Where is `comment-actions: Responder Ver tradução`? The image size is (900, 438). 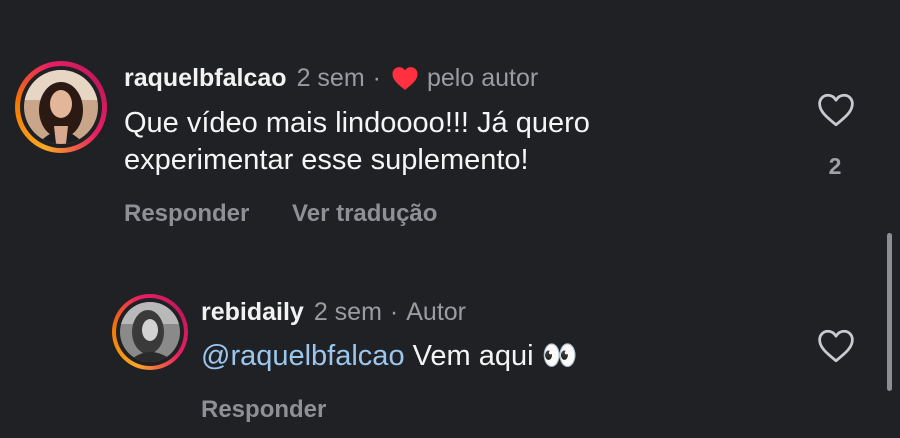
comment-actions: Responder Ver tradução is located at coordinates (298, 214).